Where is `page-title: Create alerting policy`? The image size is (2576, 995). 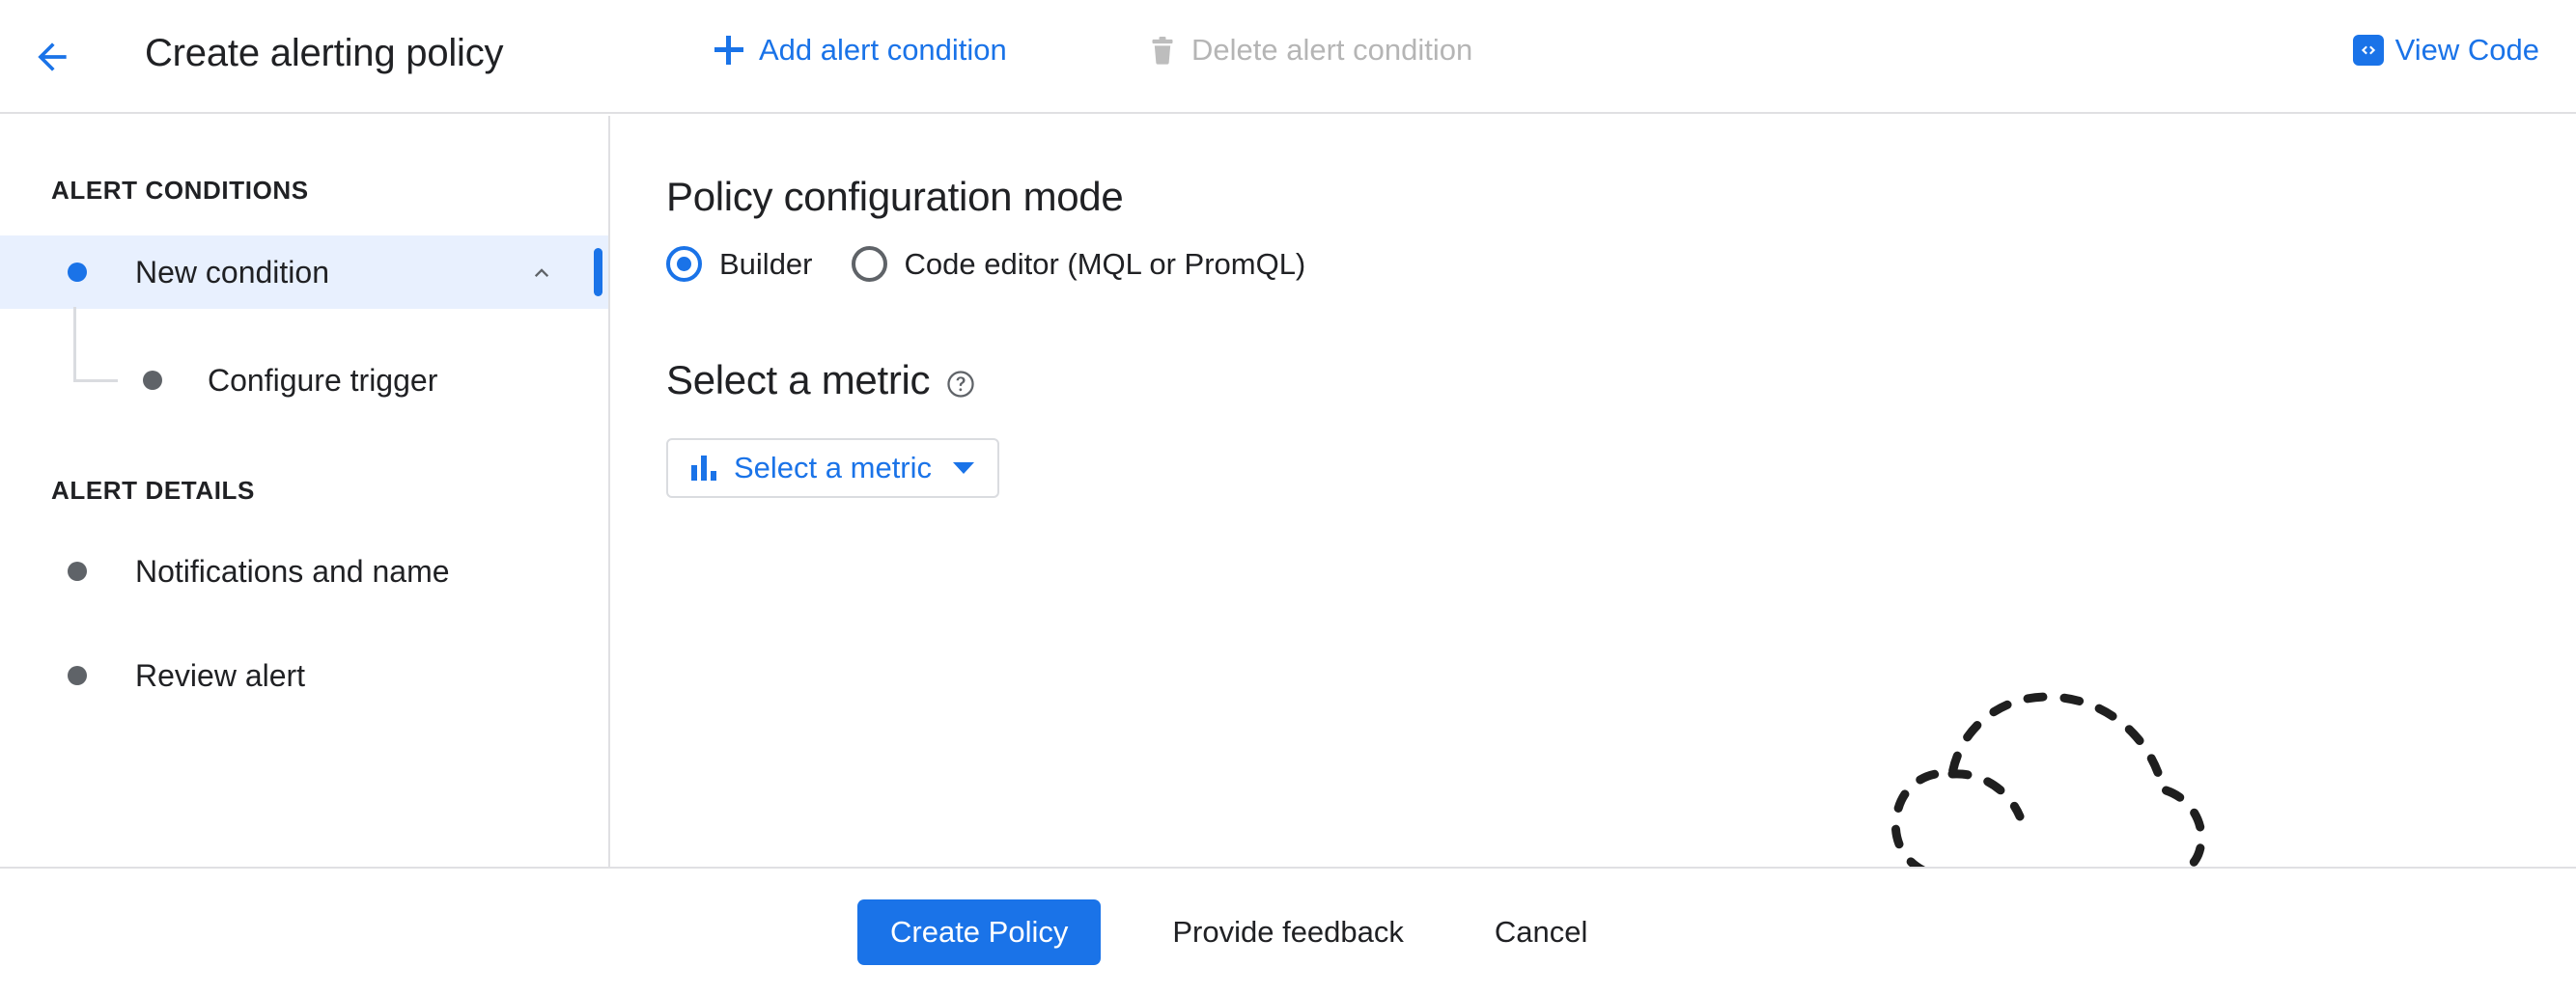
page-title: Create alerting policy is located at coordinates (324, 53).